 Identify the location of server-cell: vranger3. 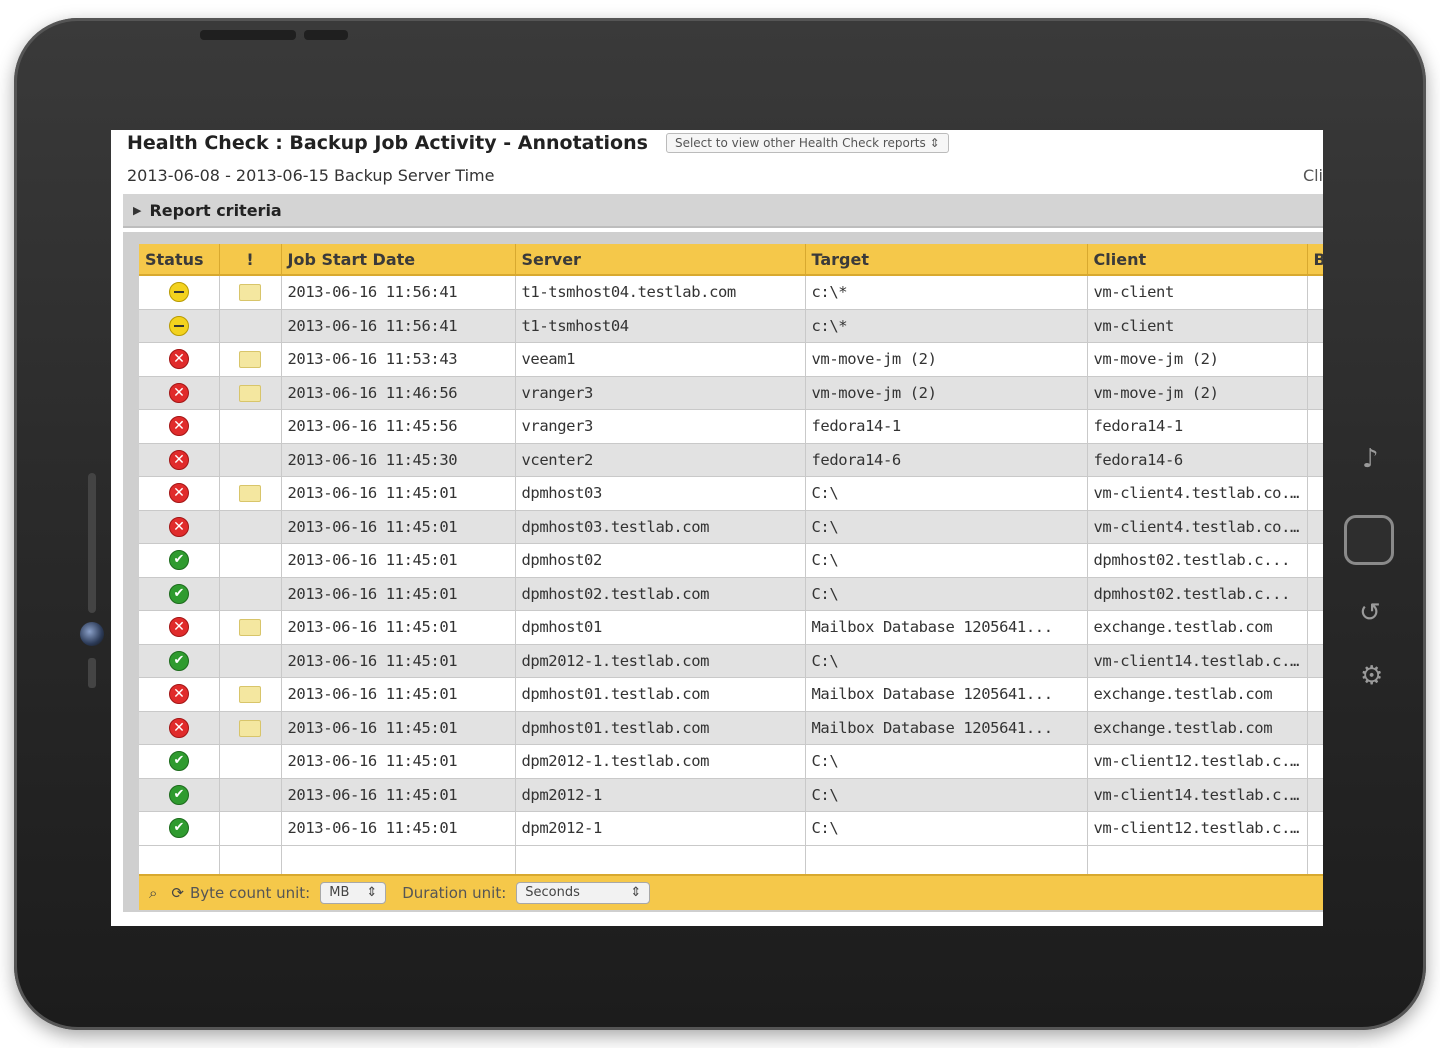
(660, 426).